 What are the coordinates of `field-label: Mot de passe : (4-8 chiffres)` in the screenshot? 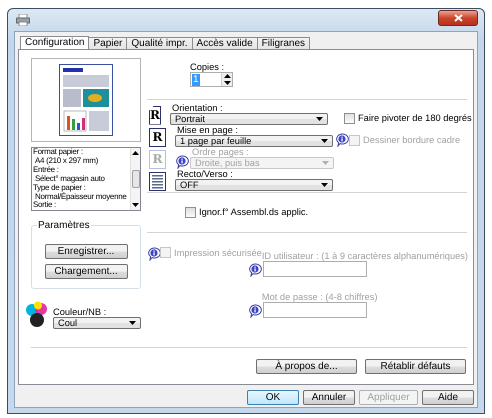 It's located at (320, 297).